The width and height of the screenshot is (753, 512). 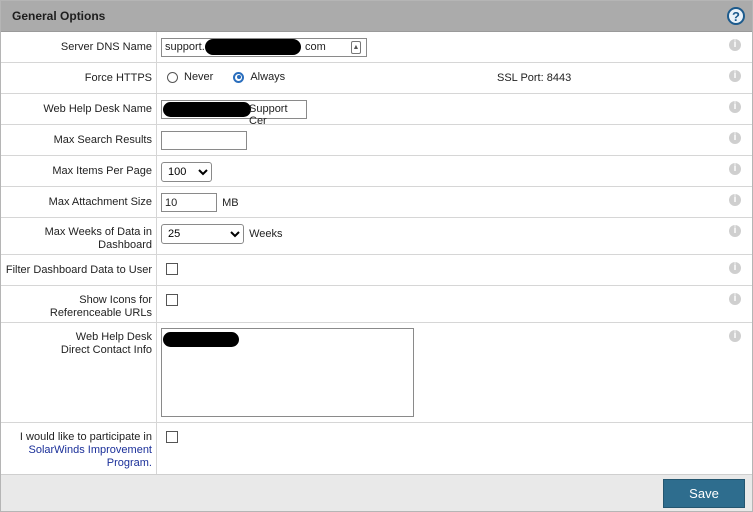 What do you see at coordinates (79, 202) in the screenshot?
I see `max-attachment-size-label: Max Attachment Size` at bounding box center [79, 202].